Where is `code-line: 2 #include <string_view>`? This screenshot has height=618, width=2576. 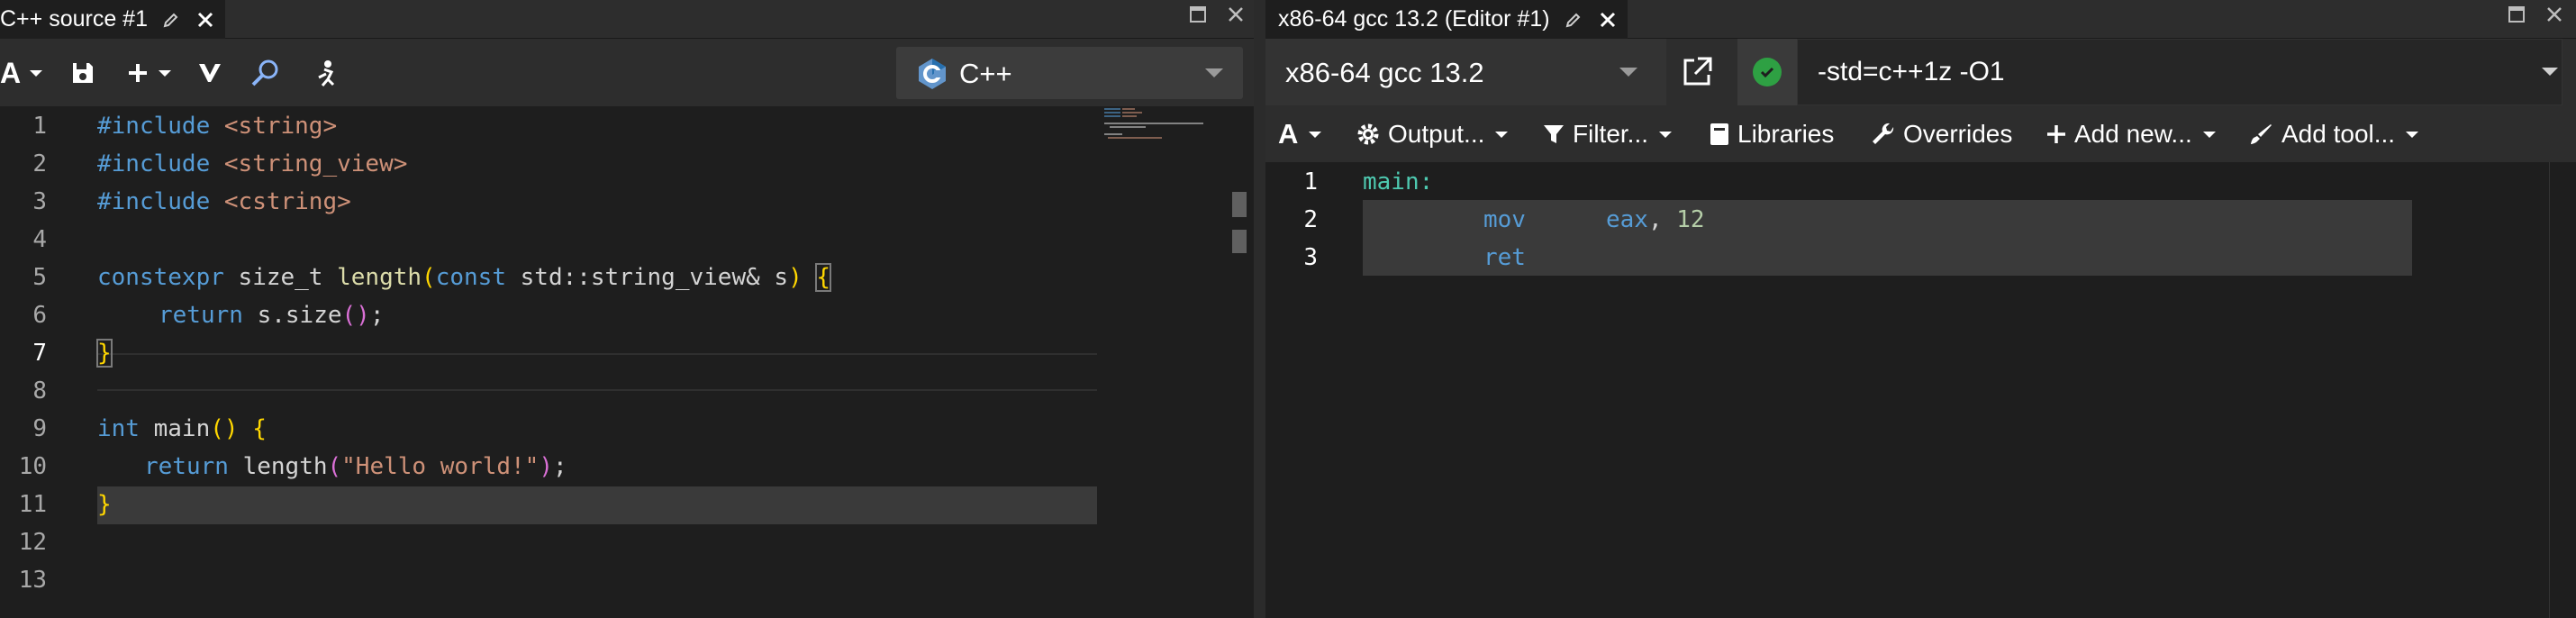 code-line: 2 #include <string_view> is located at coordinates (627, 163).